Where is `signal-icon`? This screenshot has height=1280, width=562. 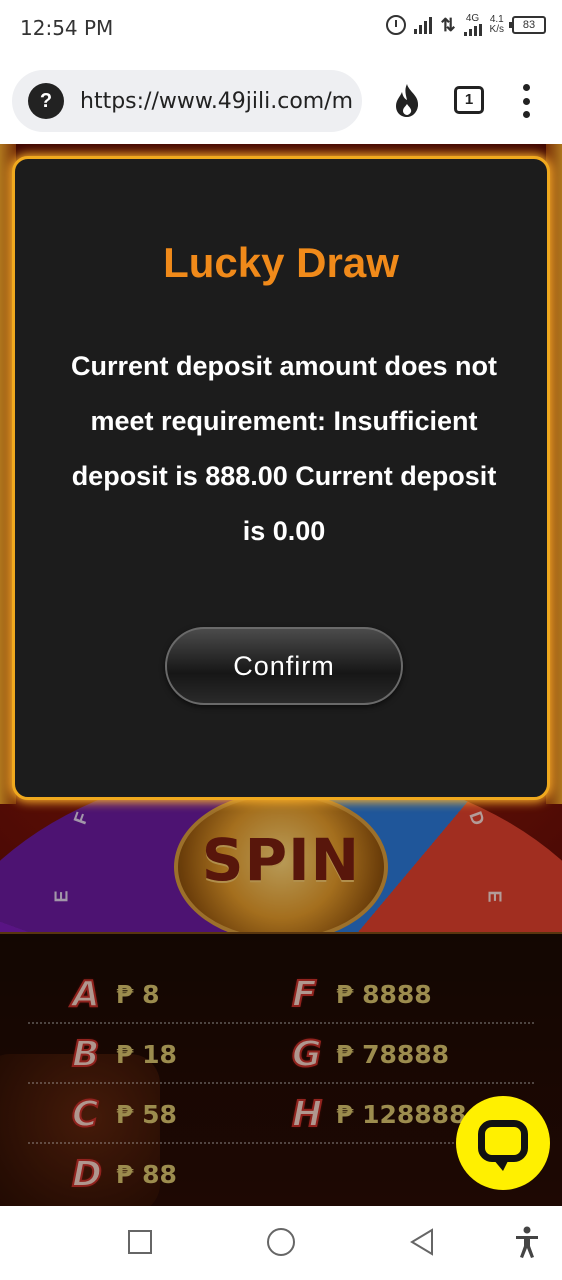
signal-icon is located at coordinates (423, 25).